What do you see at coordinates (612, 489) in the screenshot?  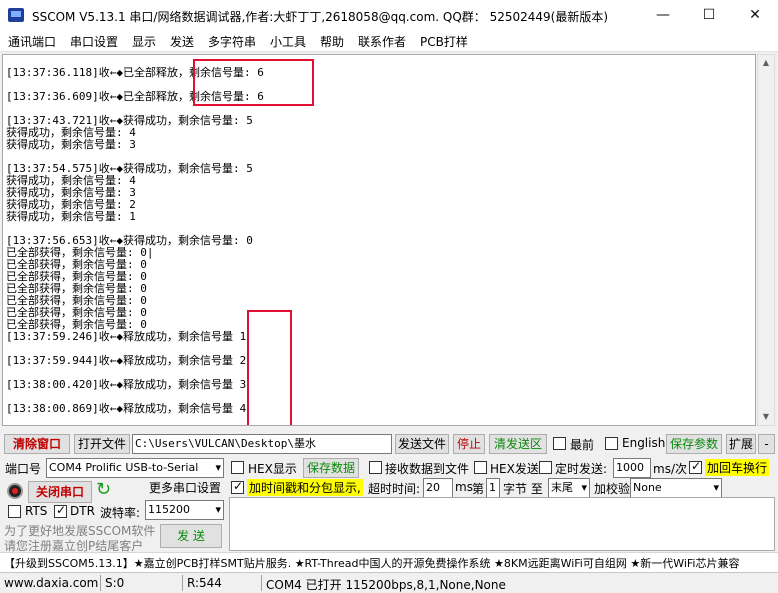 I see `checksum-label: 加校验` at bounding box center [612, 489].